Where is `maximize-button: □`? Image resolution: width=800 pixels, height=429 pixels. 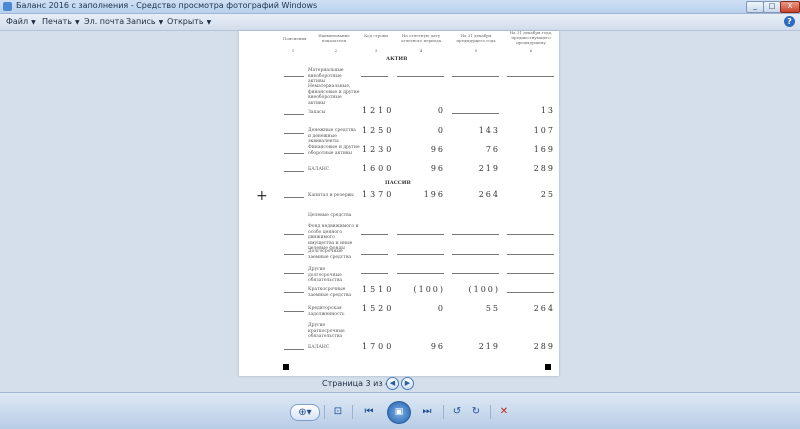
maximize-button: □ is located at coordinates (772, 7).